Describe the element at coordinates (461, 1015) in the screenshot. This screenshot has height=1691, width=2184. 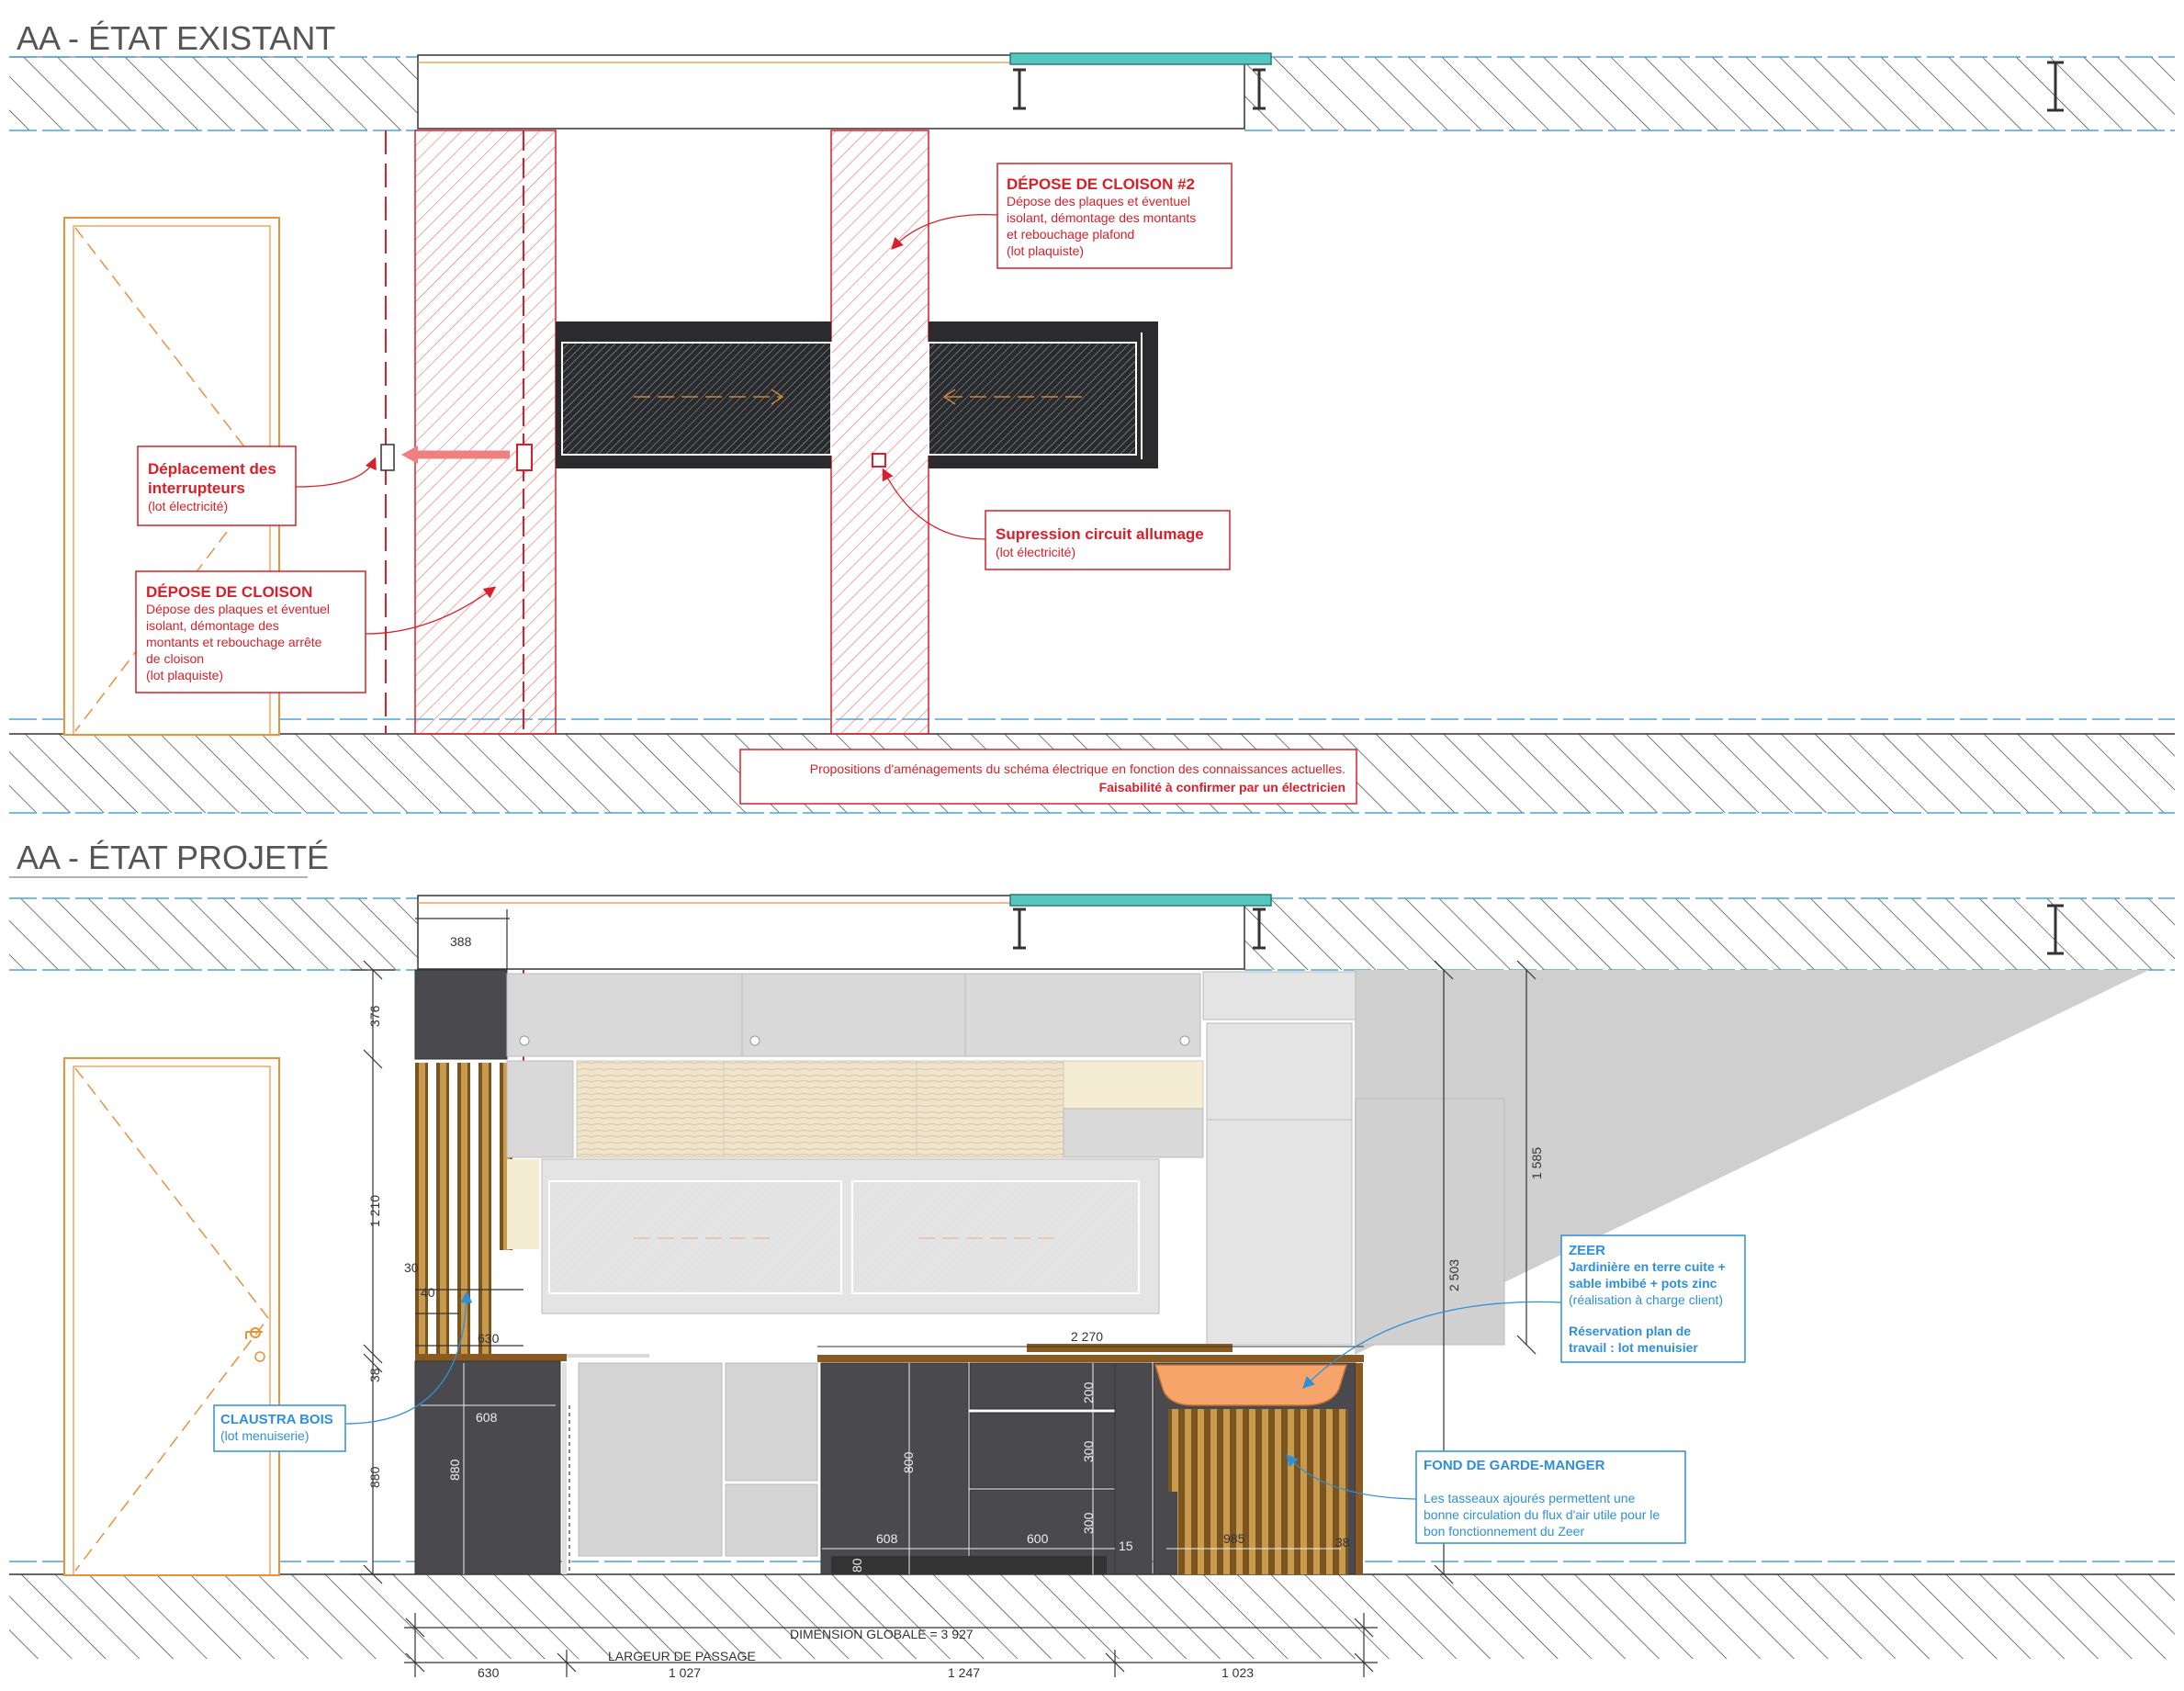
I see `tall-cabinet-top-left` at that location.